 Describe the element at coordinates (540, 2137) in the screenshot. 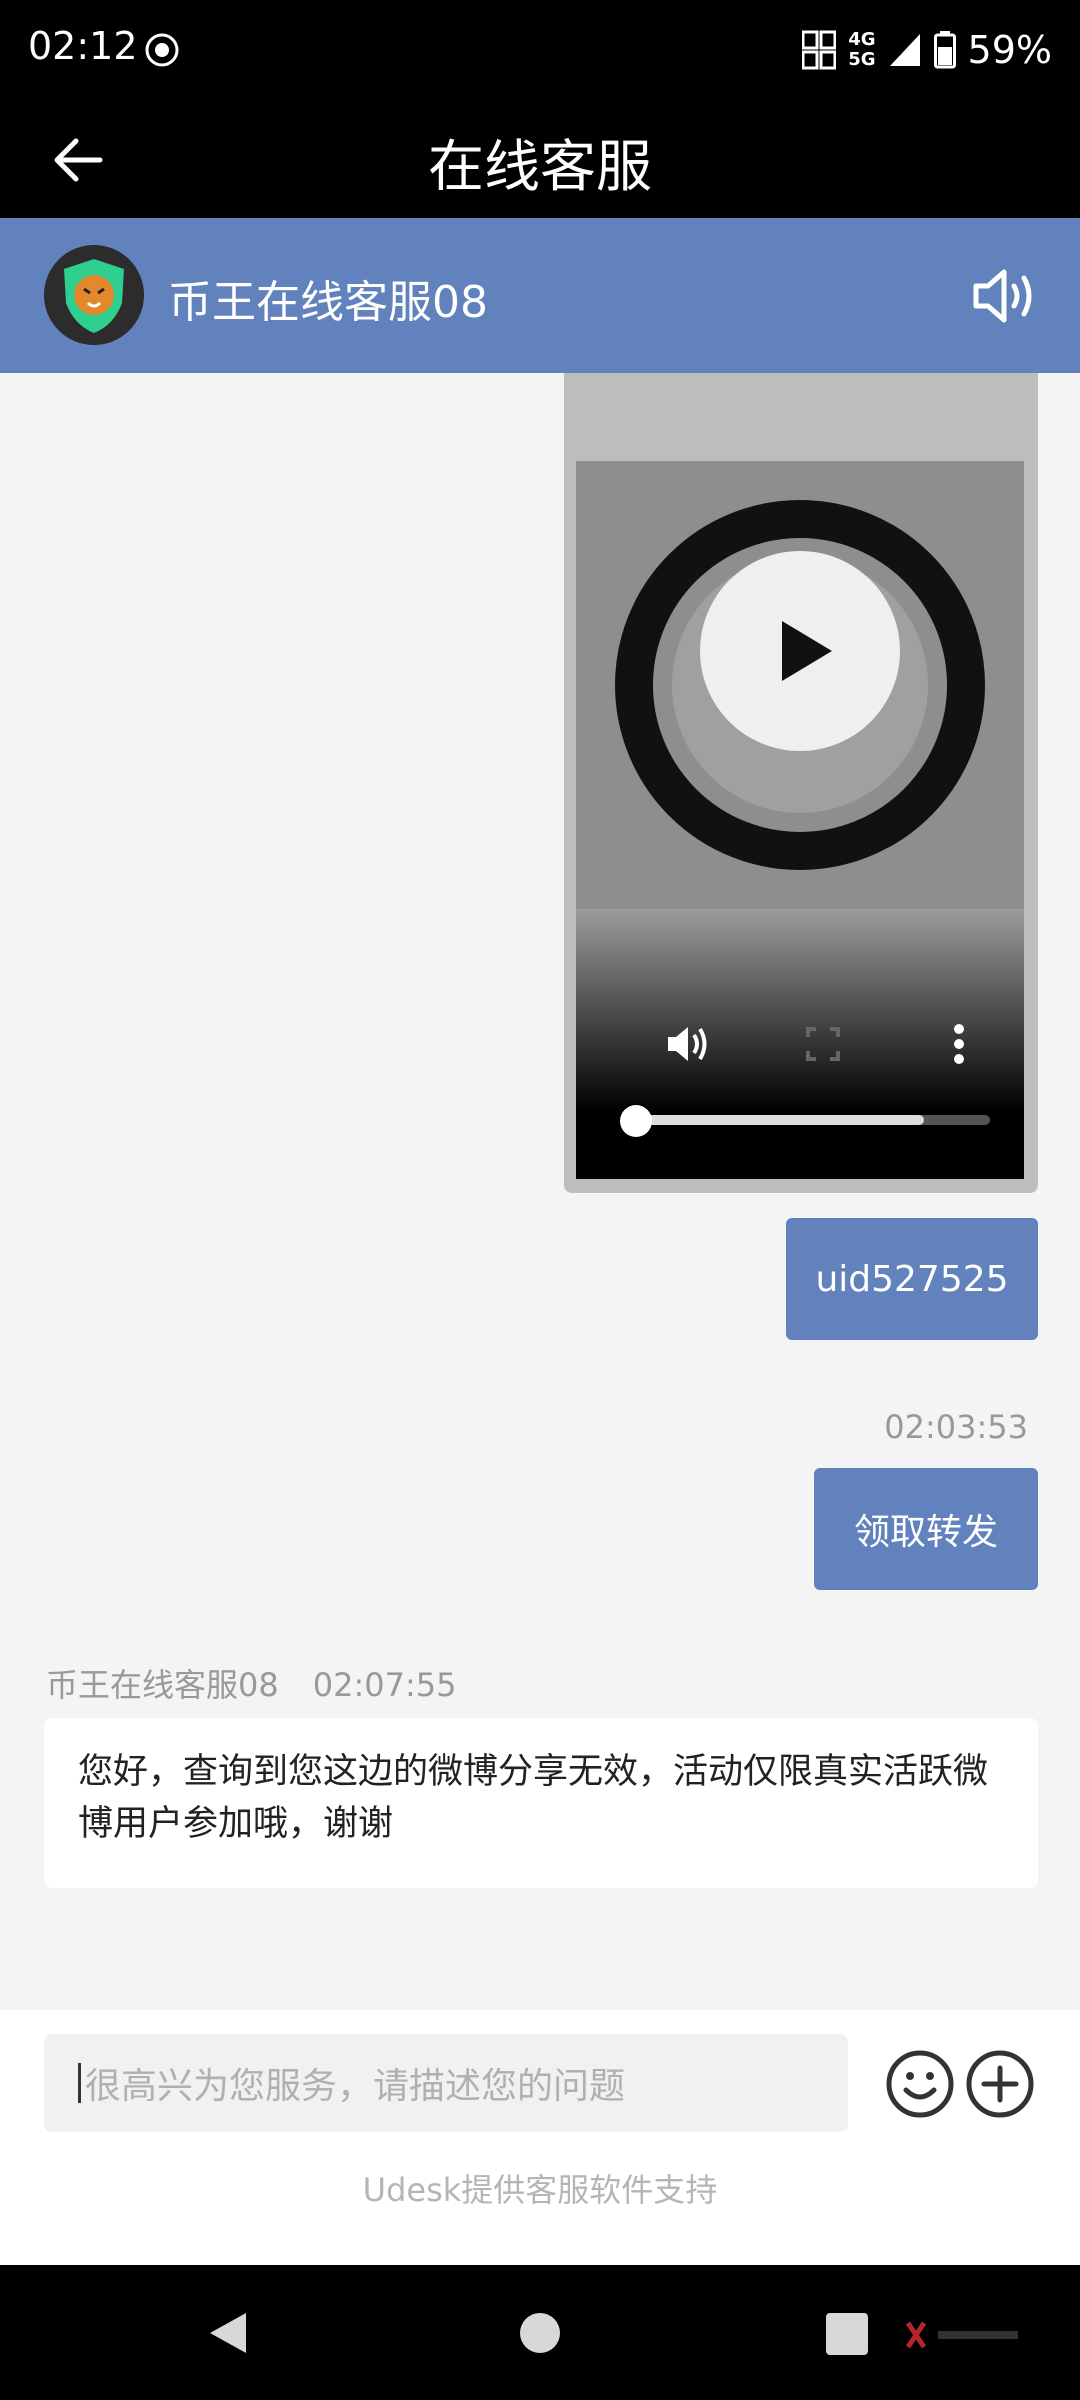

I see `input-area: 很高兴为您服务，请描述您的问题 Udesk提供客服软件支持` at that location.